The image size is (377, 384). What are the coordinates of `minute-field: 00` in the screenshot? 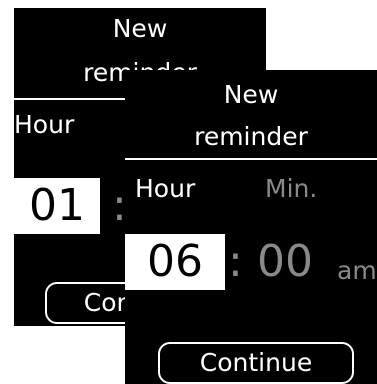 It's located at (285, 262).